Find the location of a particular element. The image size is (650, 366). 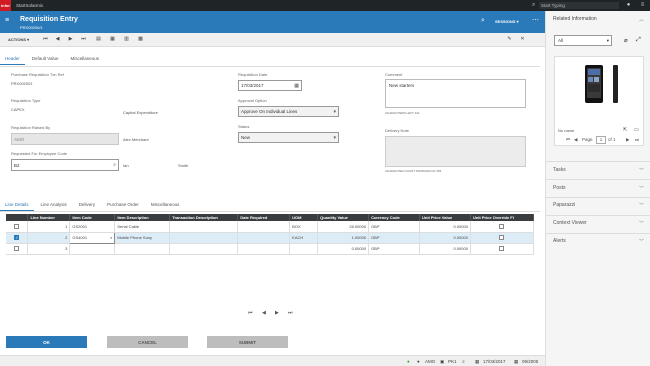

page-input: 1 is located at coordinates (601, 140).